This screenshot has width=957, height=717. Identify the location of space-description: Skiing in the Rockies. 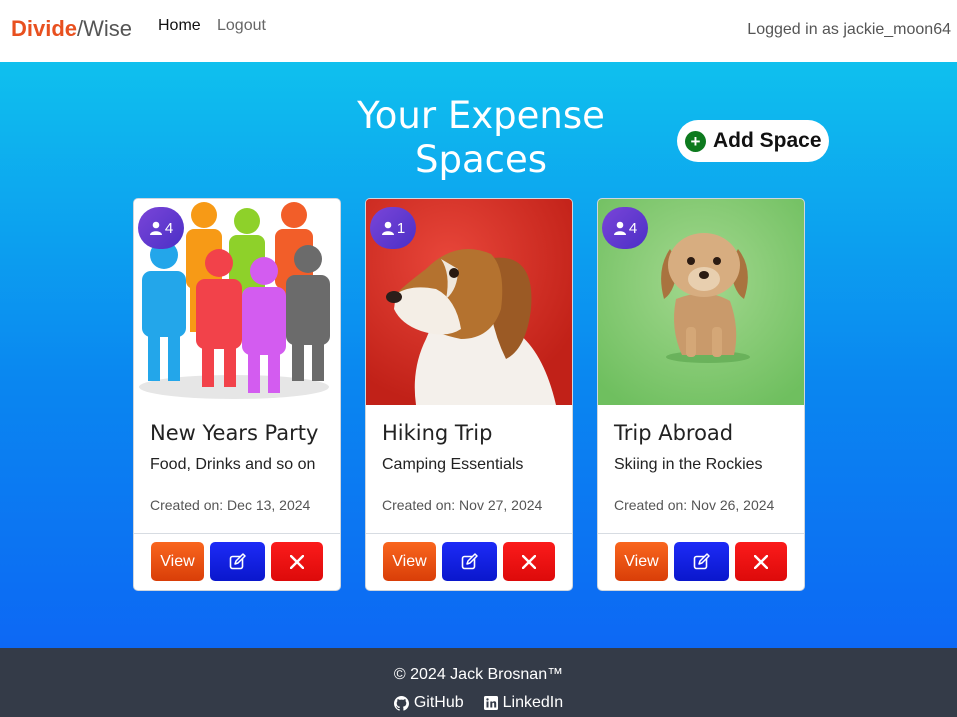
(688, 464).